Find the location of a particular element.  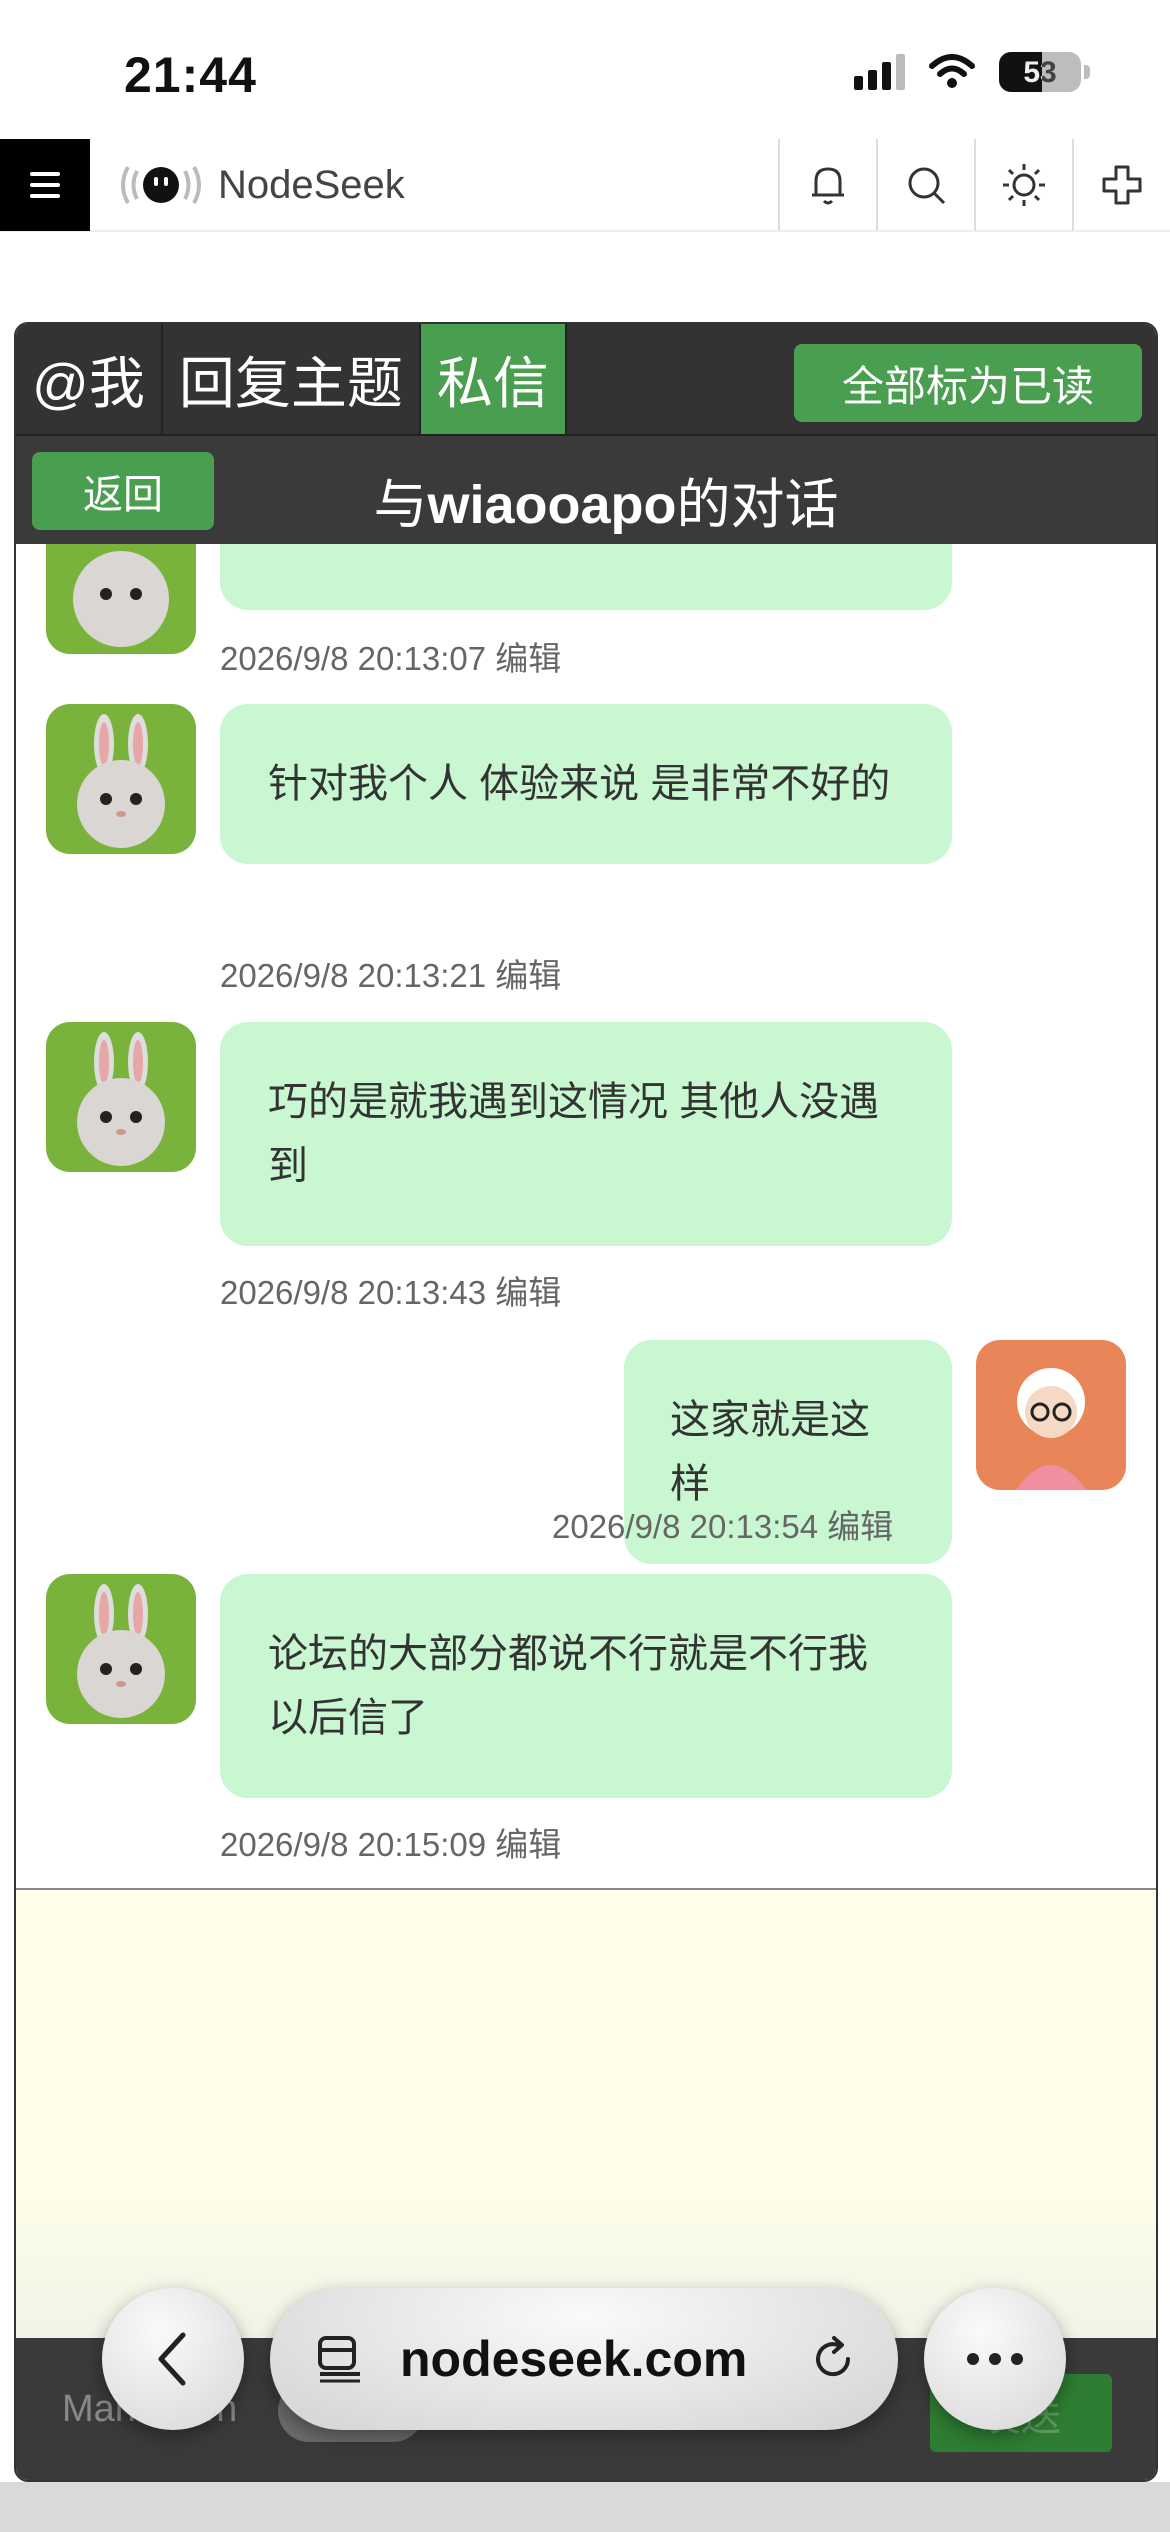

status-icons: 53 is located at coordinates (972, 72).